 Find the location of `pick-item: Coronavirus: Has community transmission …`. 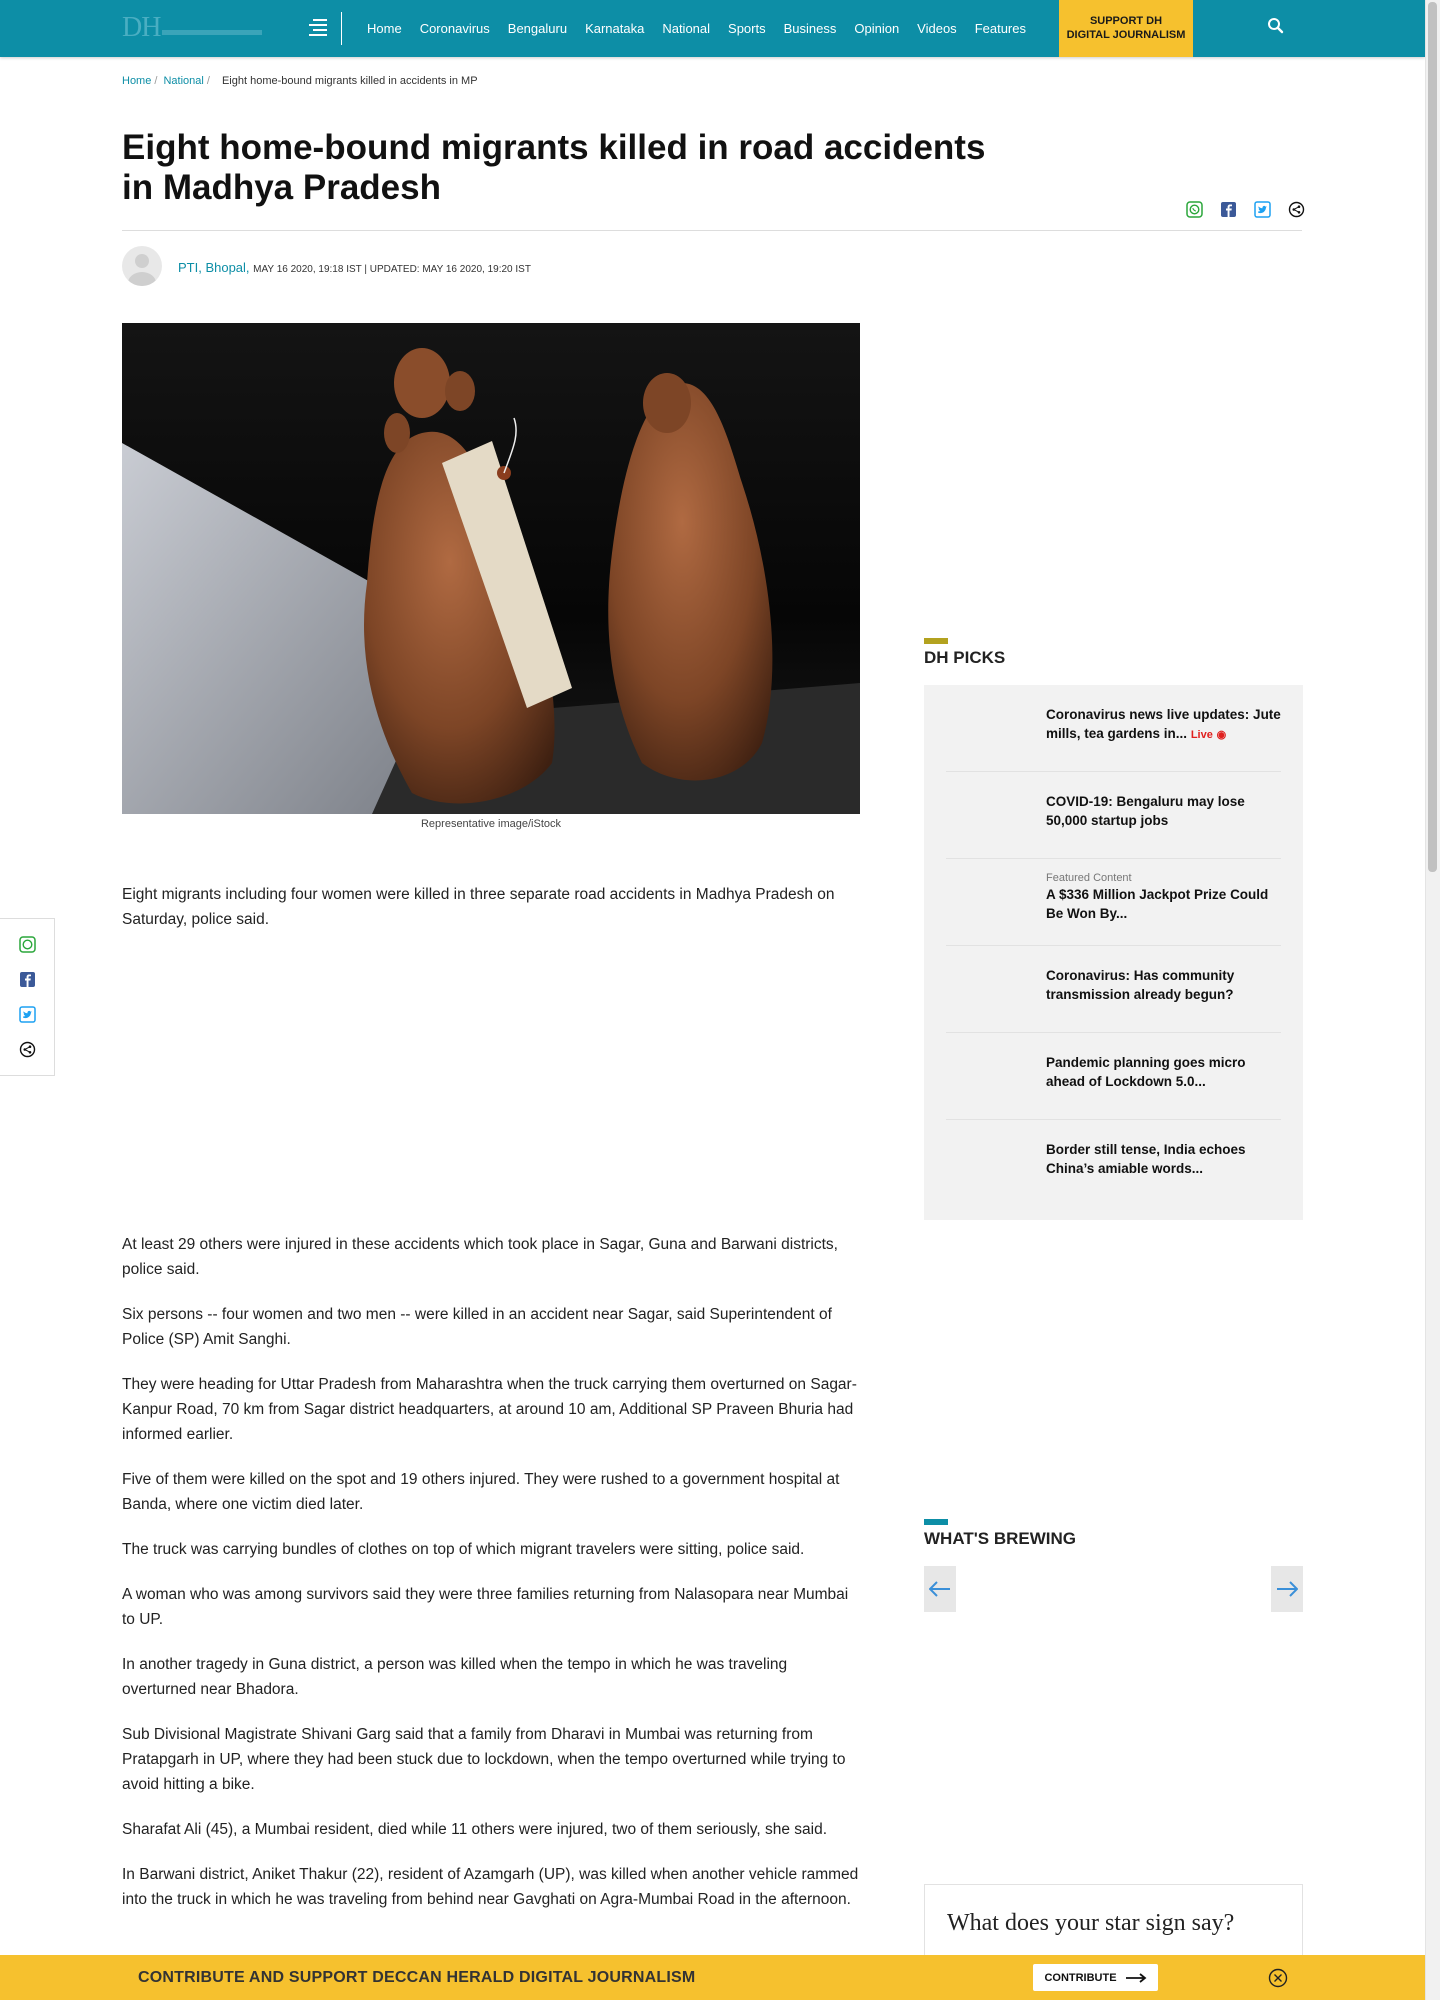

pick-item: Coronavirus: Has community transmission … is located at coordinates (1113, 989).